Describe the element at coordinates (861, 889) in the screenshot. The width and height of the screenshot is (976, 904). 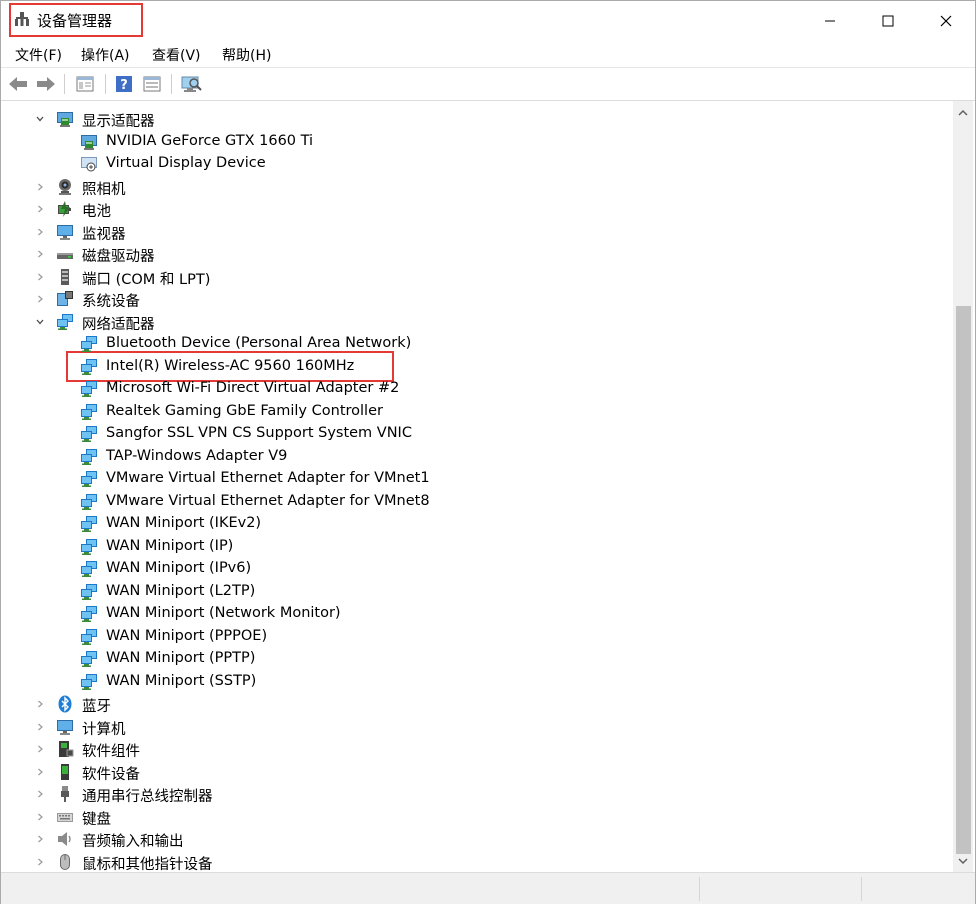
I see `status-pane` at that location.